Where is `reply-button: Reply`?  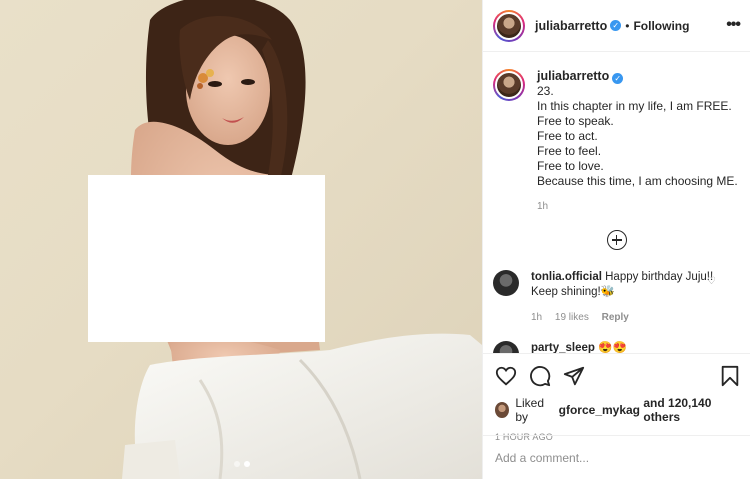 reply-button: Reply is located at coordinates (615, 317).